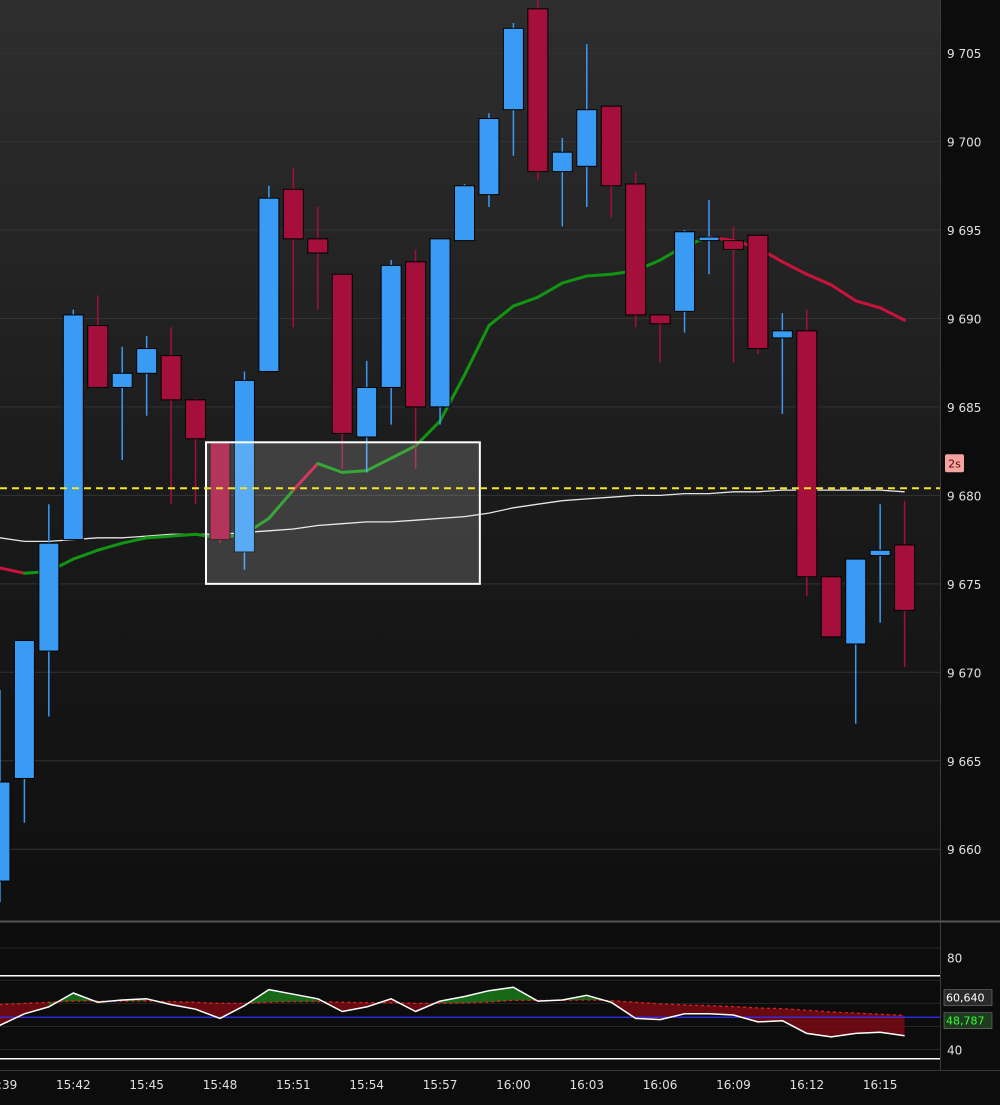  Describe the element at coordinates (366, 1085) in the screenshot. I see `time-tick-label: 15:54` at that location.